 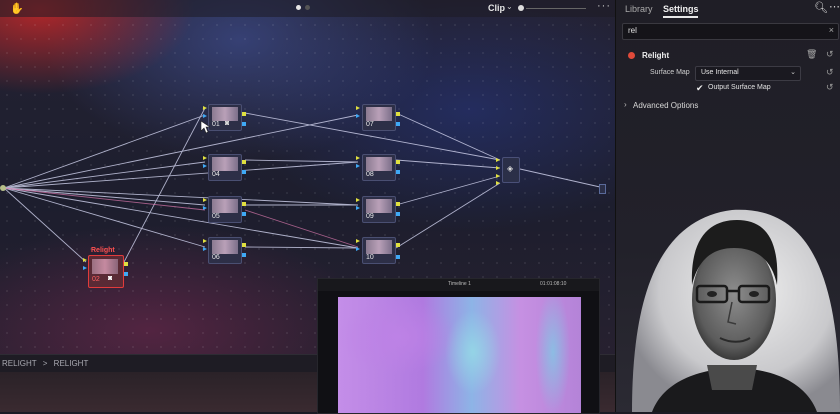 I want to click on active-tab-indicator, so click(x=680, y=17).